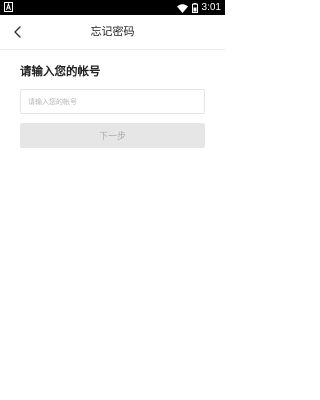 This screenshot has width=320, height=400. I want to click on next-button: 下一步, so click(112, 135).